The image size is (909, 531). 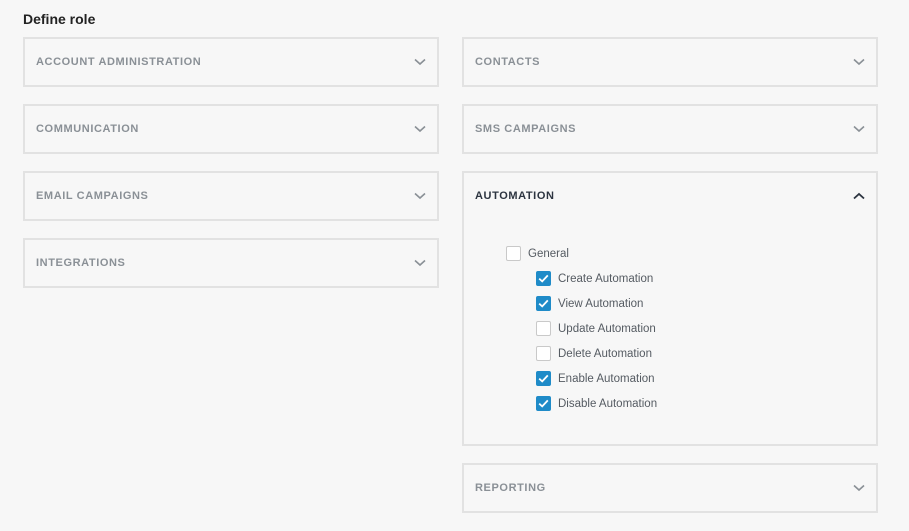 I want to click on panel-header-automation: AUTOMATION, so click(x=670, y=196).